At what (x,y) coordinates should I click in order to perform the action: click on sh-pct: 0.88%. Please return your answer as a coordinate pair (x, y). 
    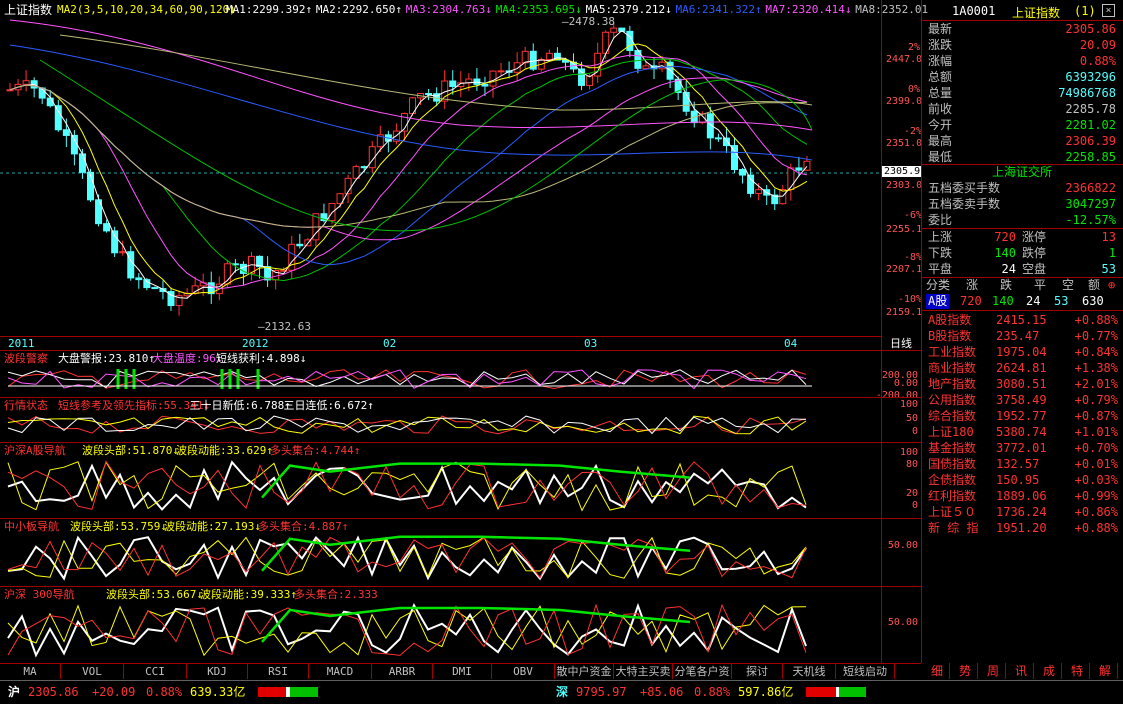
    Looking at the image, I should click on (164, 692).